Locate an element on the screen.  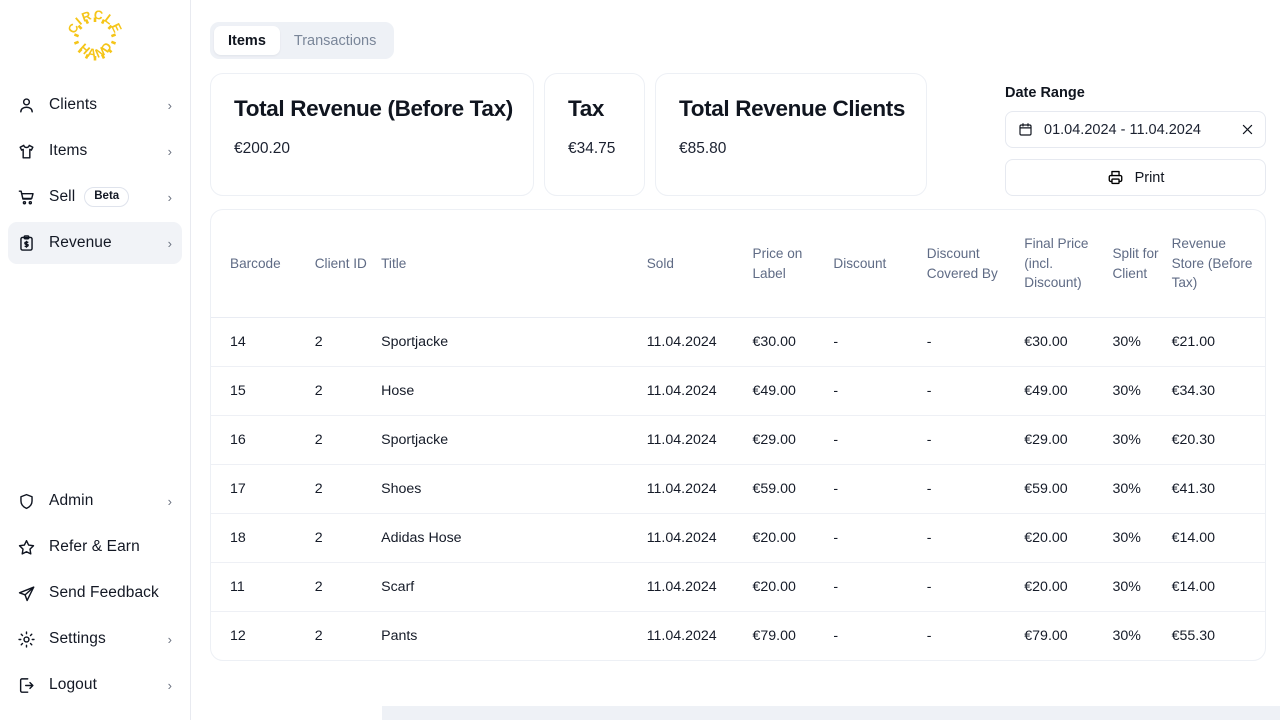
print-button-label: Print is located at coordinates (1149, 177).